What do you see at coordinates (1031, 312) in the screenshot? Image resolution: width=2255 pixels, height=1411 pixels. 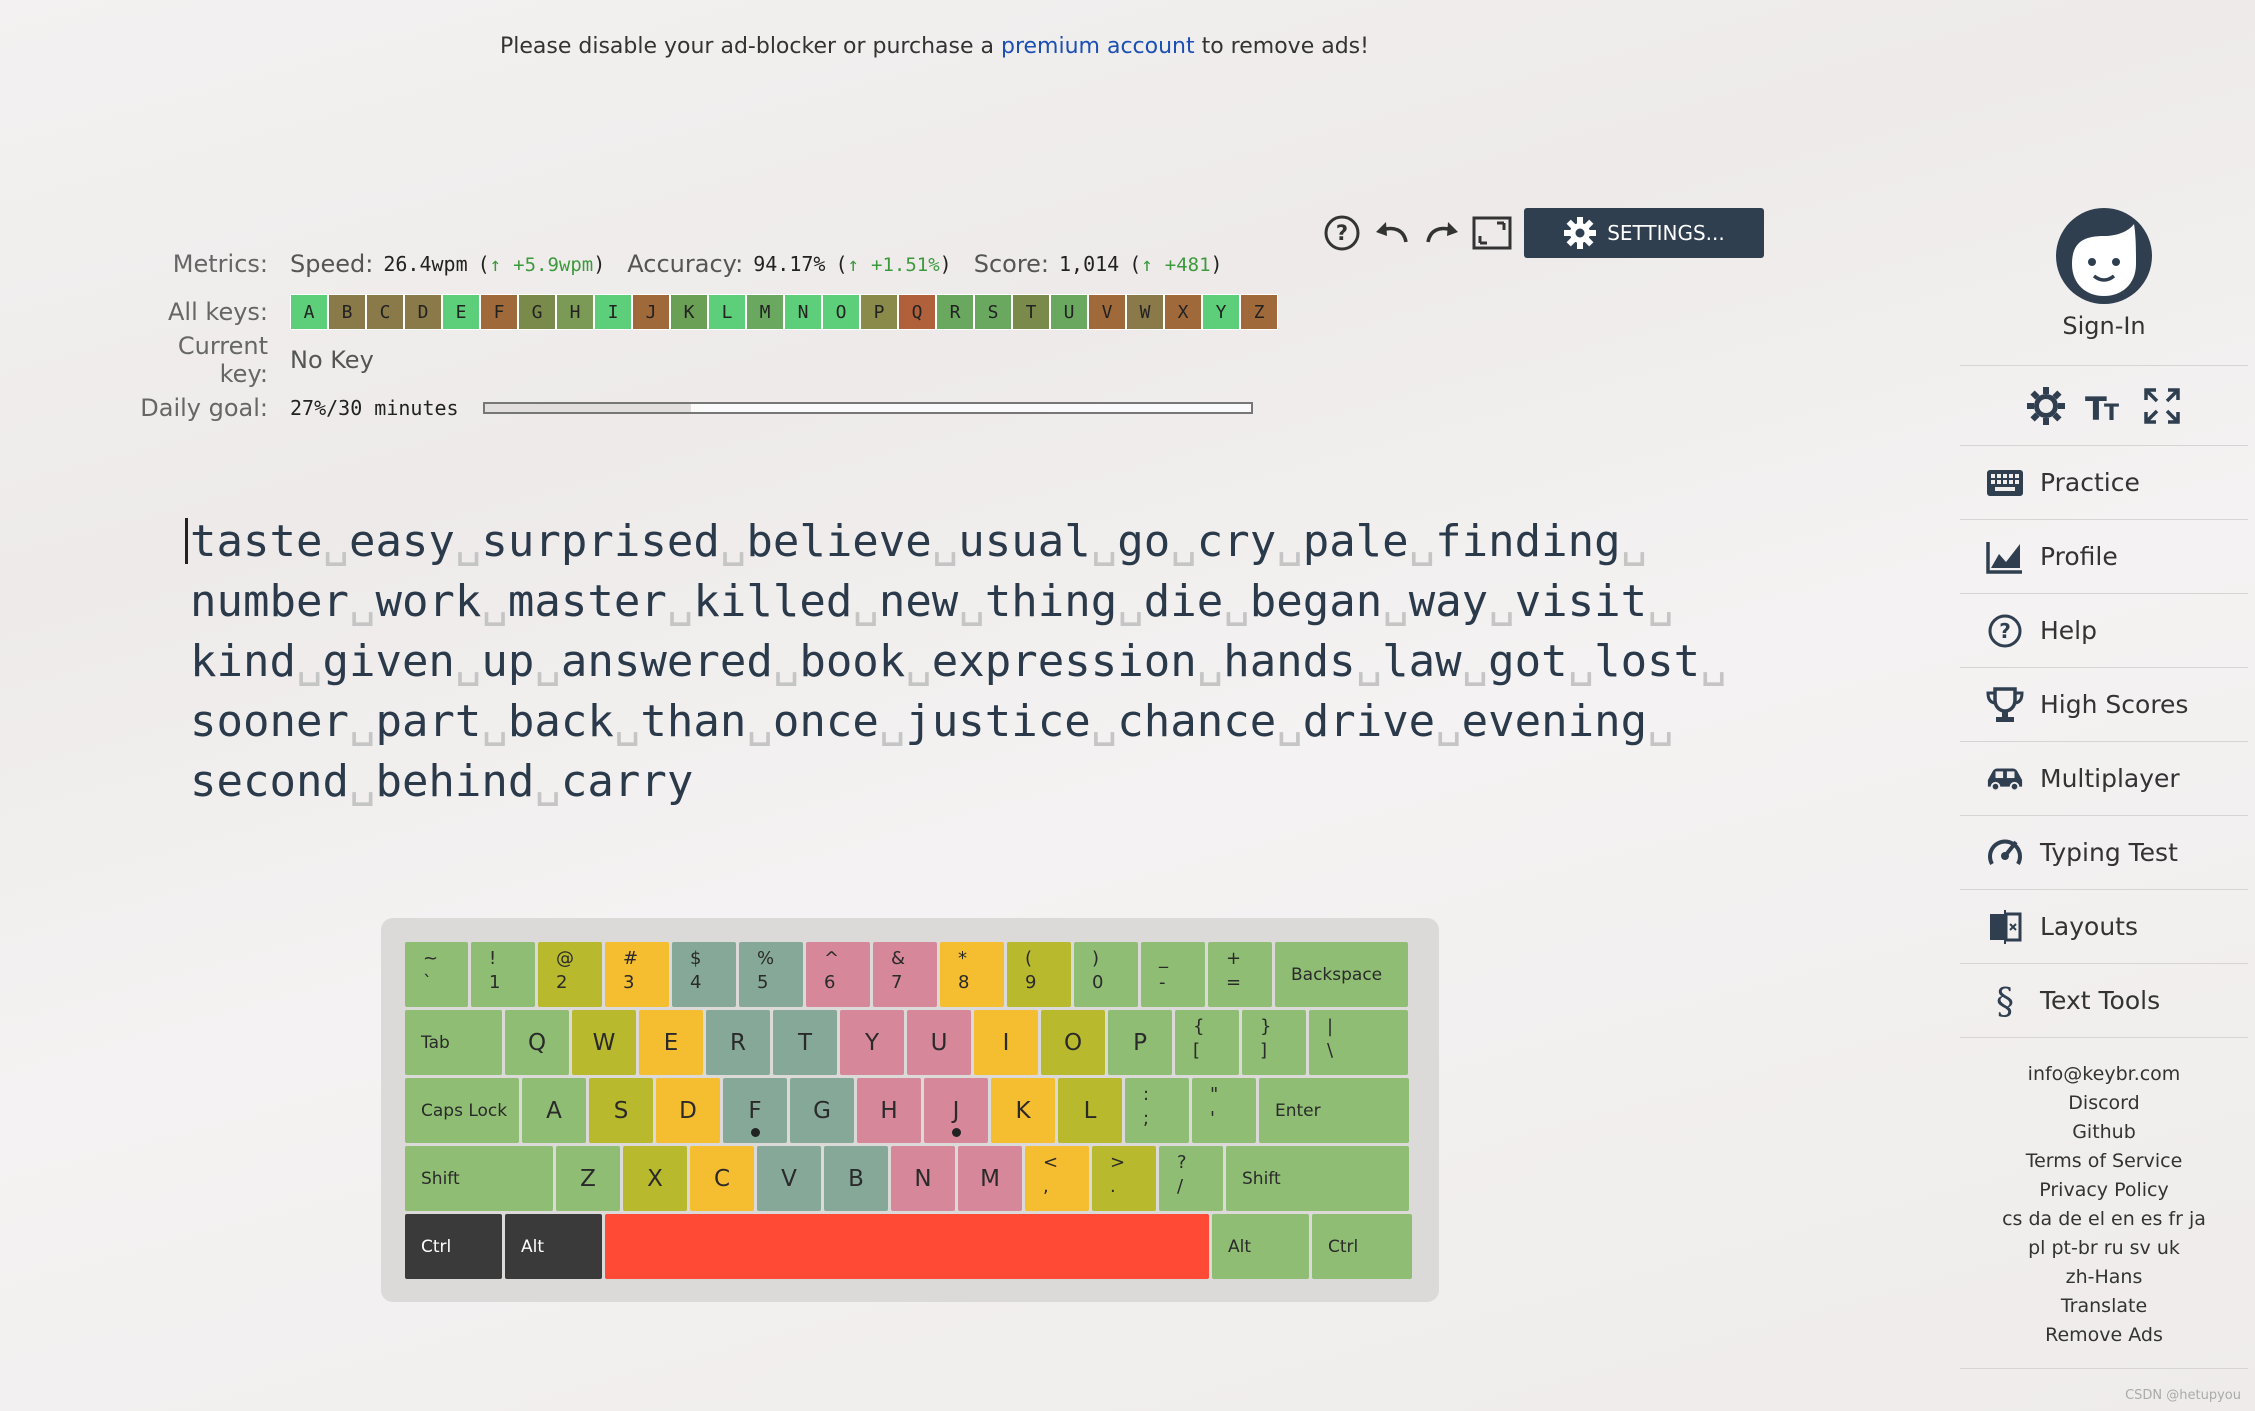 I see `key-stat-t: T` at bounding box center [1031, 312].